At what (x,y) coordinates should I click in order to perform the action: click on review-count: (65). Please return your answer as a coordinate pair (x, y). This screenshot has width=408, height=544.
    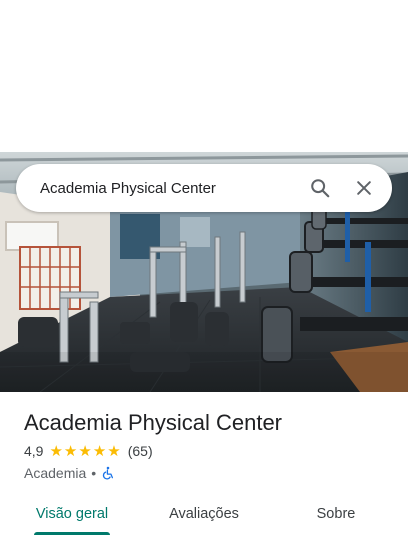
    Looking at the image, I should click on (140, 451).